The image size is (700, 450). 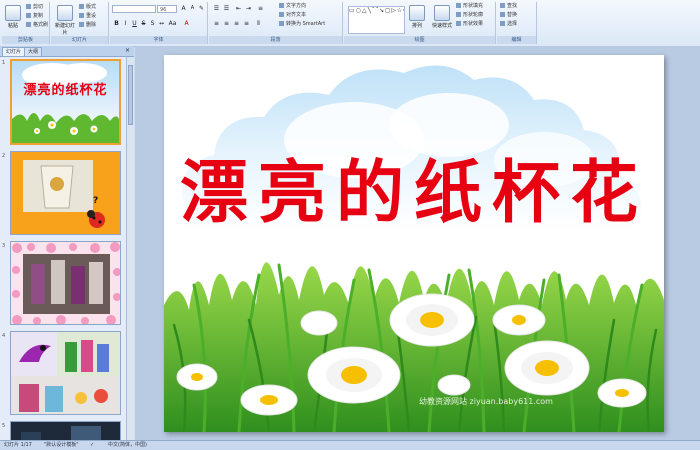 I want to click on editing-group-label: 编辑, so click(x=516, y=40).